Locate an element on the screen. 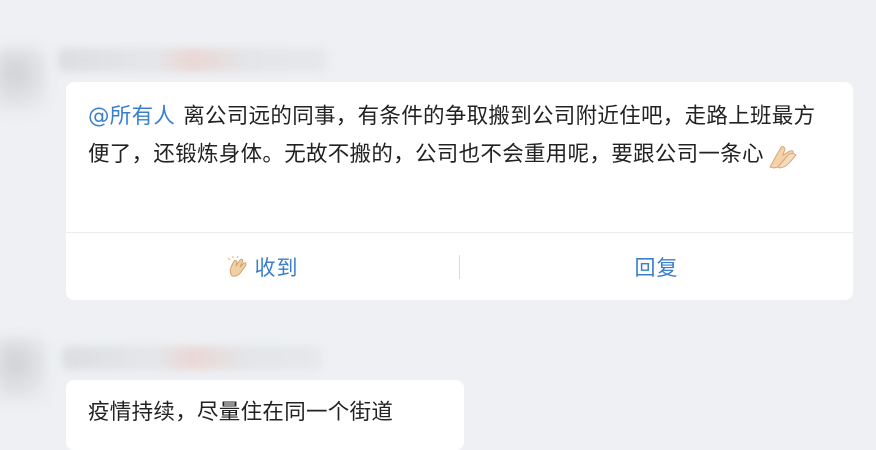 The height and width of the screenshot is (450, 876). received-label: 收到 is located at coordinates (276, 267).